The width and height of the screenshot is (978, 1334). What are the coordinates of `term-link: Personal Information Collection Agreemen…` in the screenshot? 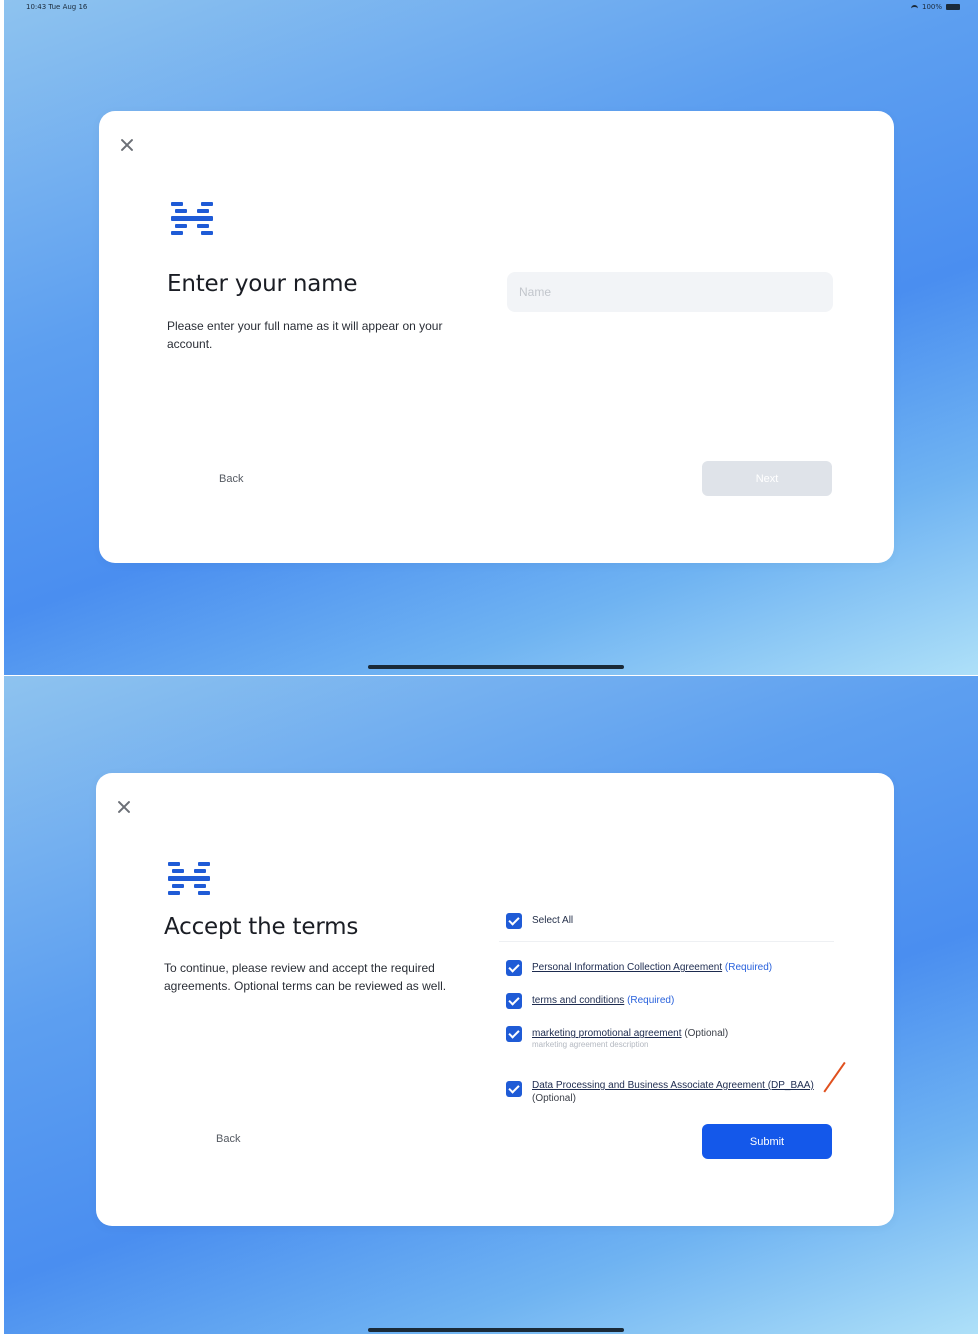 It's located at (627, 967).